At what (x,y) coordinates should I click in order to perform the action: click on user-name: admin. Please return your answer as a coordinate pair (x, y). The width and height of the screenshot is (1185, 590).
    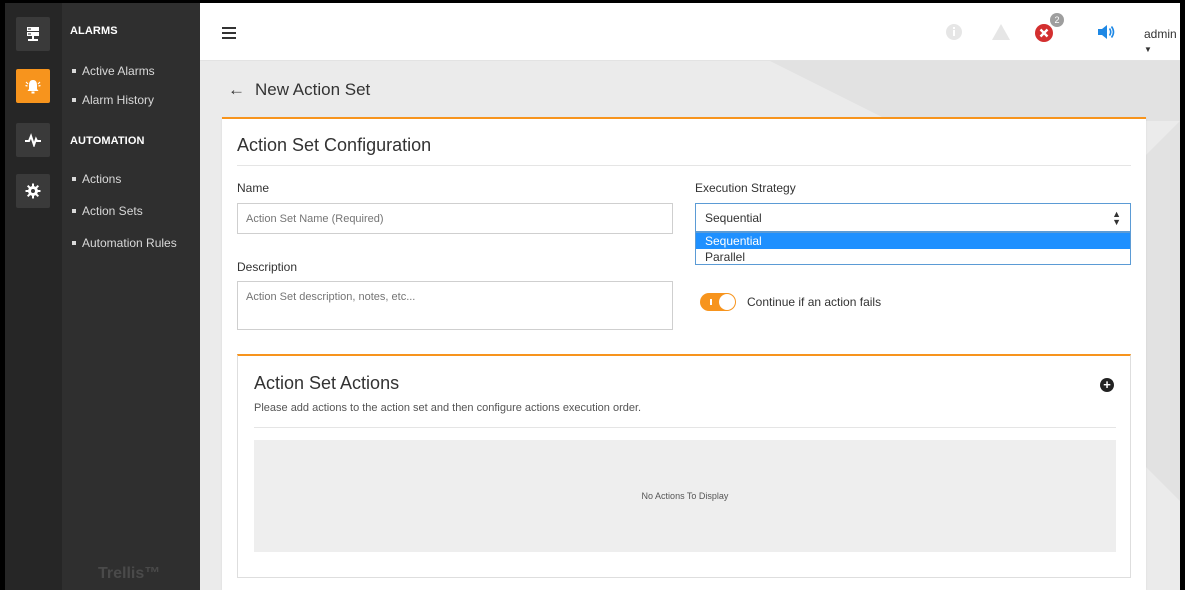
    Looking at the image, I should click on (1160, 34).